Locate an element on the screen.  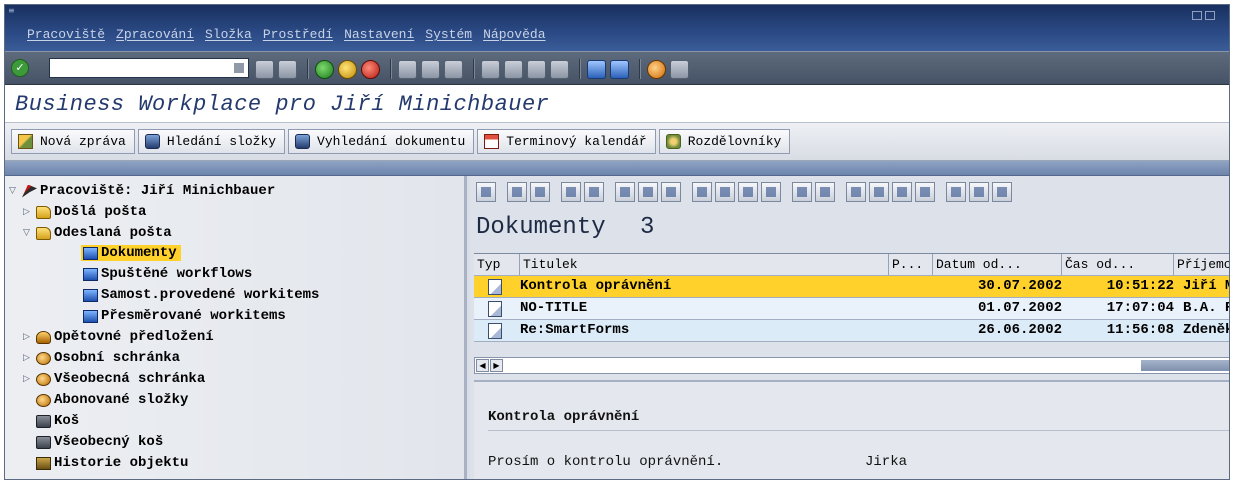
link-icon is located at coordinates (702, 192).